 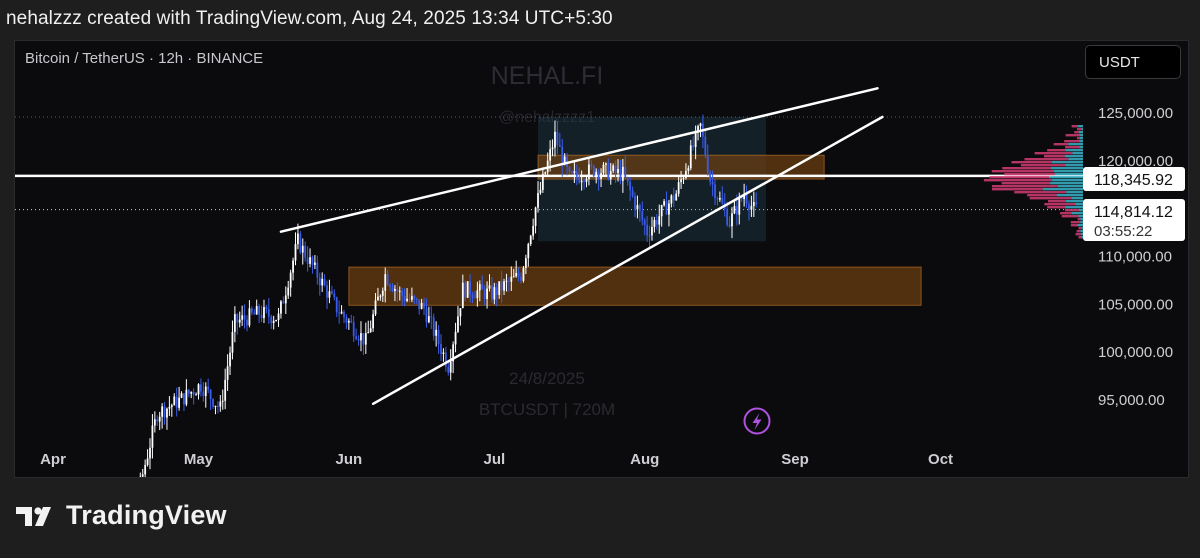 What do you see at coordinates (757, 421) in the screenshot?
I see `lightning-icon` at bounding box center [757, 421].